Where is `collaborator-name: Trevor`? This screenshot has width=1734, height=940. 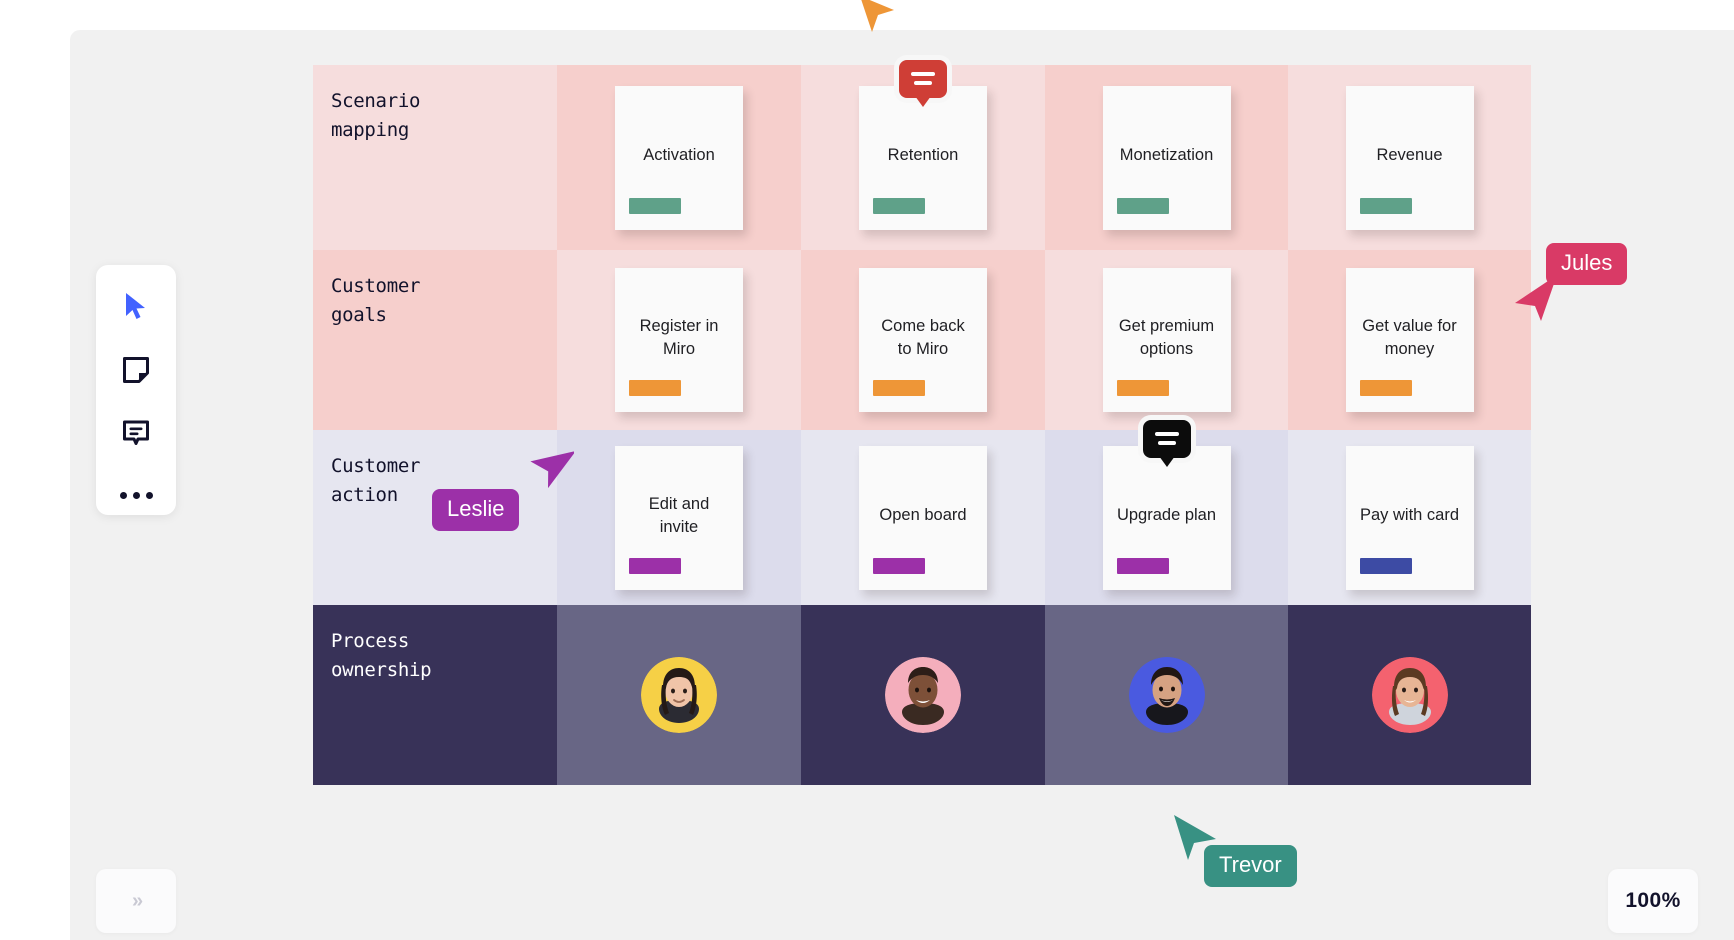
collaborator-name: Trevor is located at coordinates (1250, 864).